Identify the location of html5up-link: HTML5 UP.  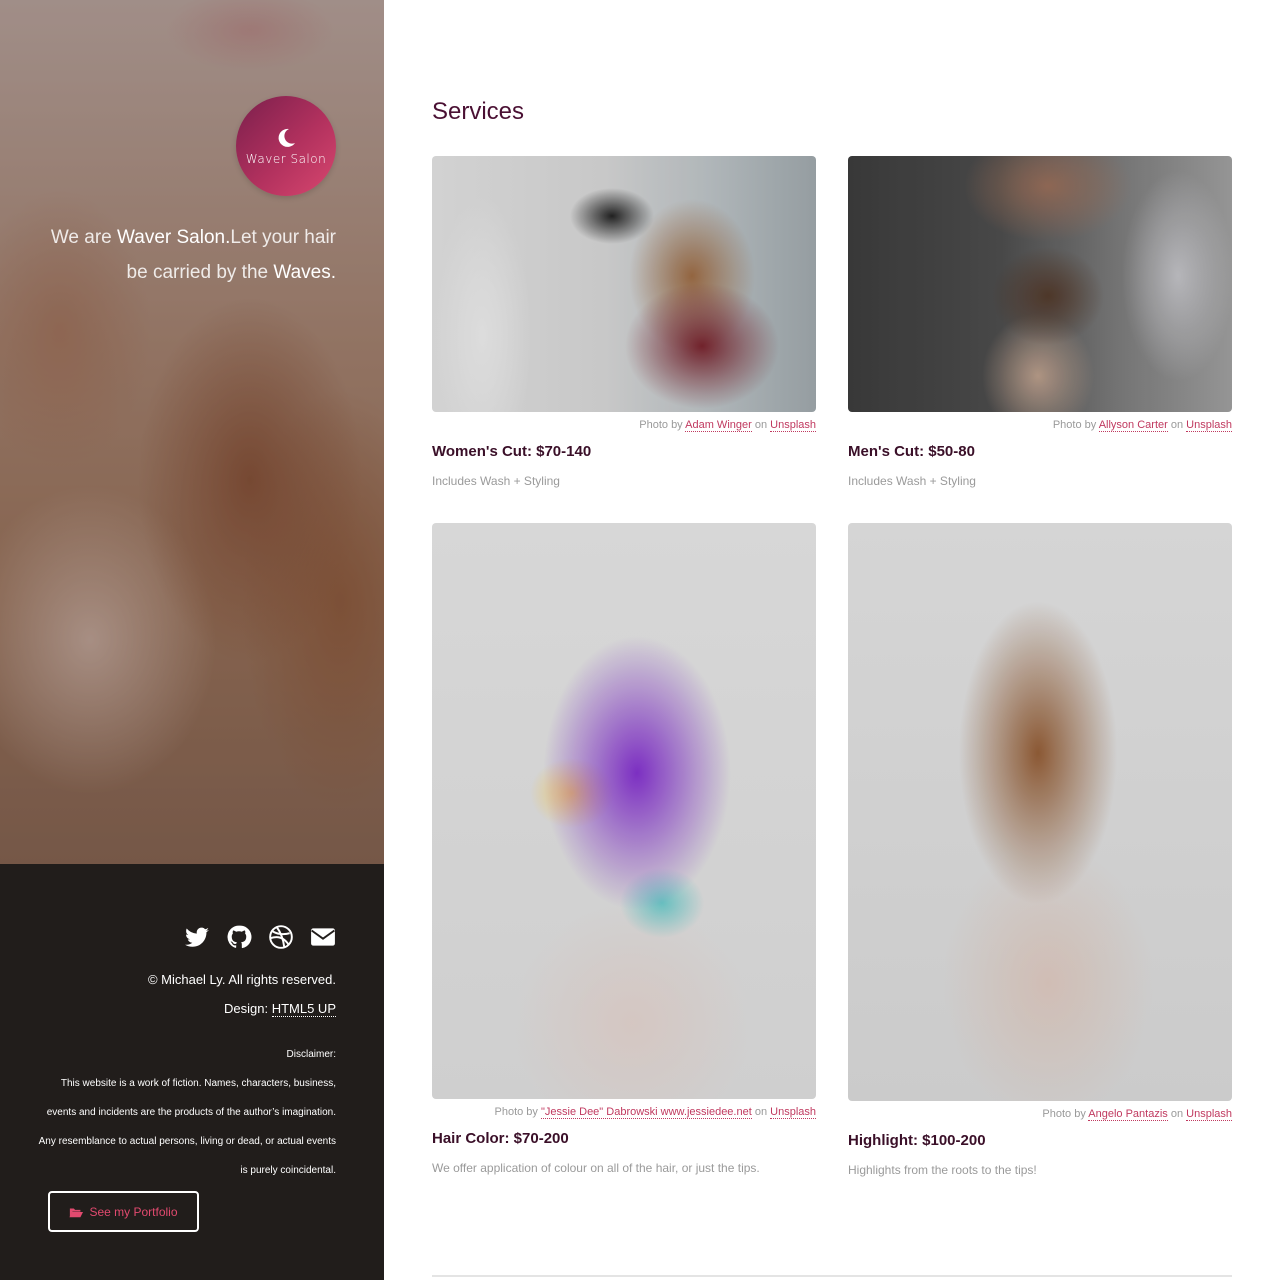
(303, 1009).